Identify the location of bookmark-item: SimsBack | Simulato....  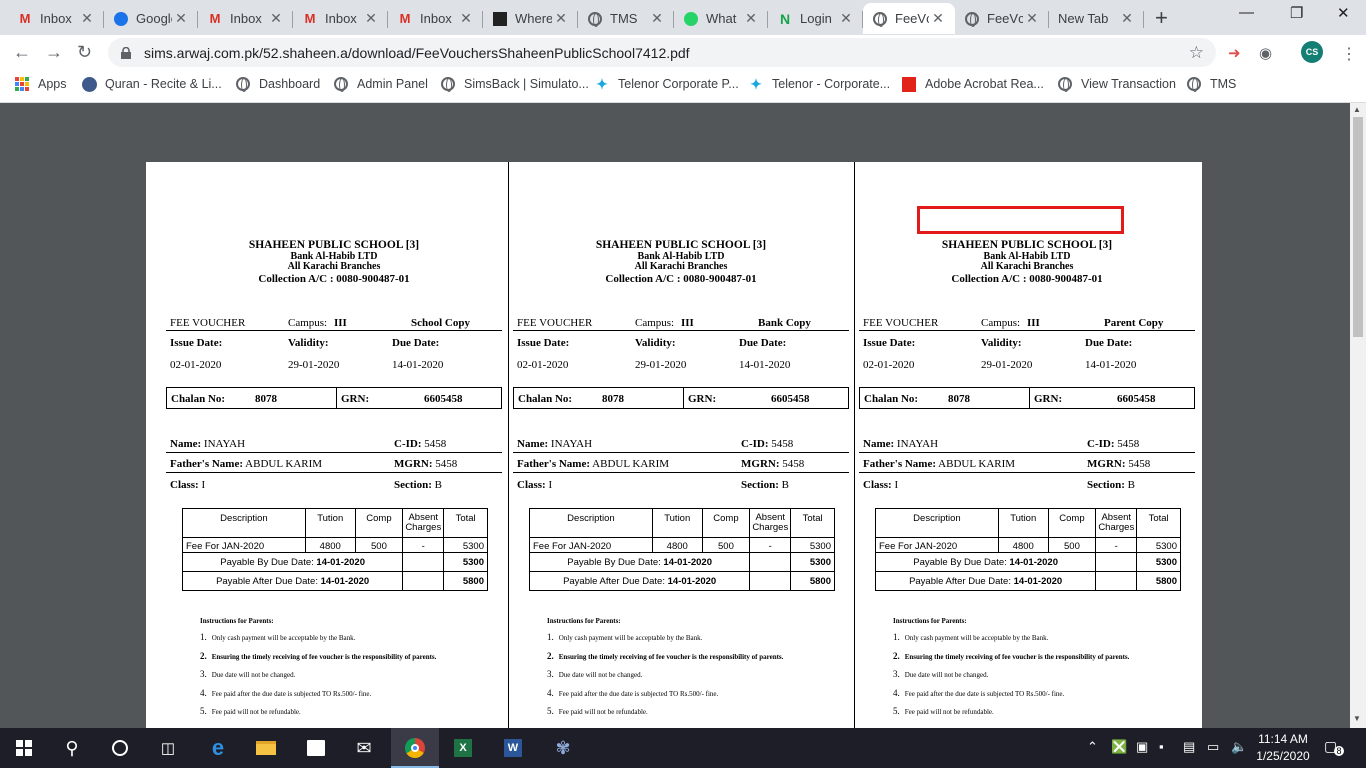
(514, 84).